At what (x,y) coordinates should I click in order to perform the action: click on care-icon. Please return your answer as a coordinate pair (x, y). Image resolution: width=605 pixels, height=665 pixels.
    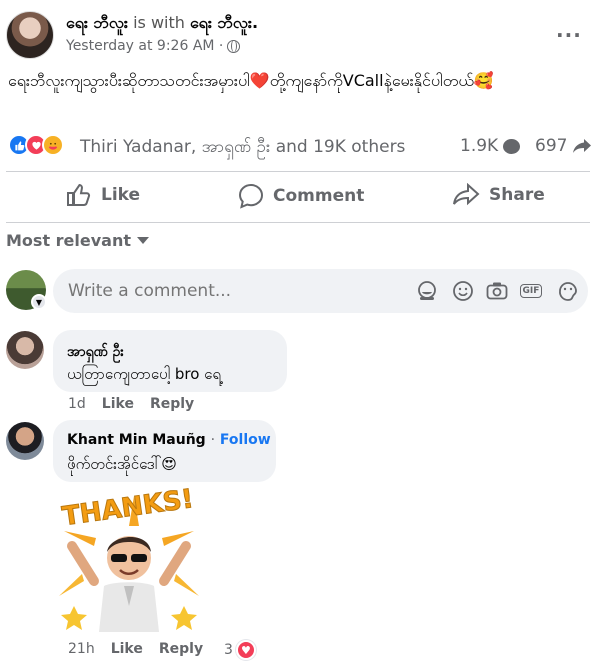
    Looking at the image, I should click on (53, 145).